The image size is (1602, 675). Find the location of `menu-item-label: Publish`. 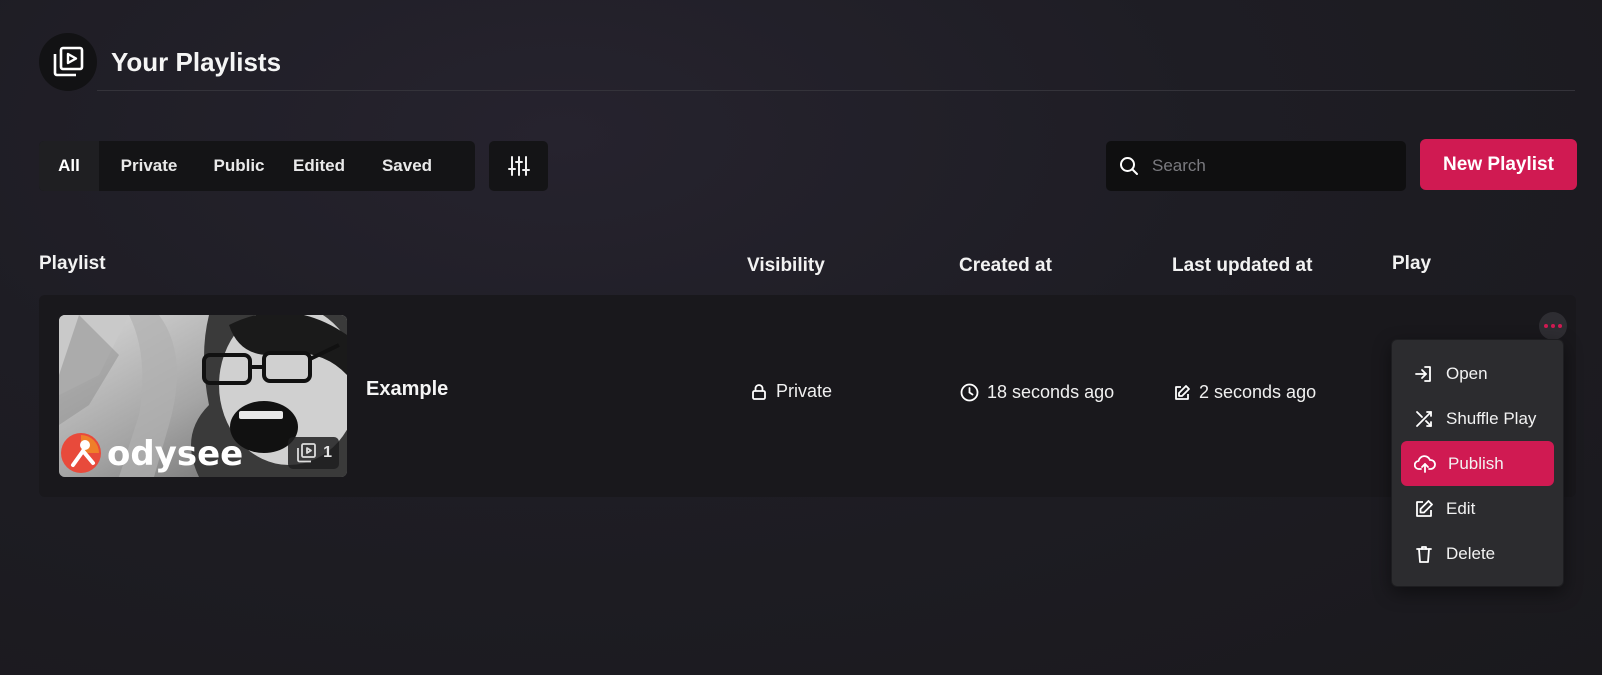

menu-item-label: Publish is located at coordinates (1476, 463).